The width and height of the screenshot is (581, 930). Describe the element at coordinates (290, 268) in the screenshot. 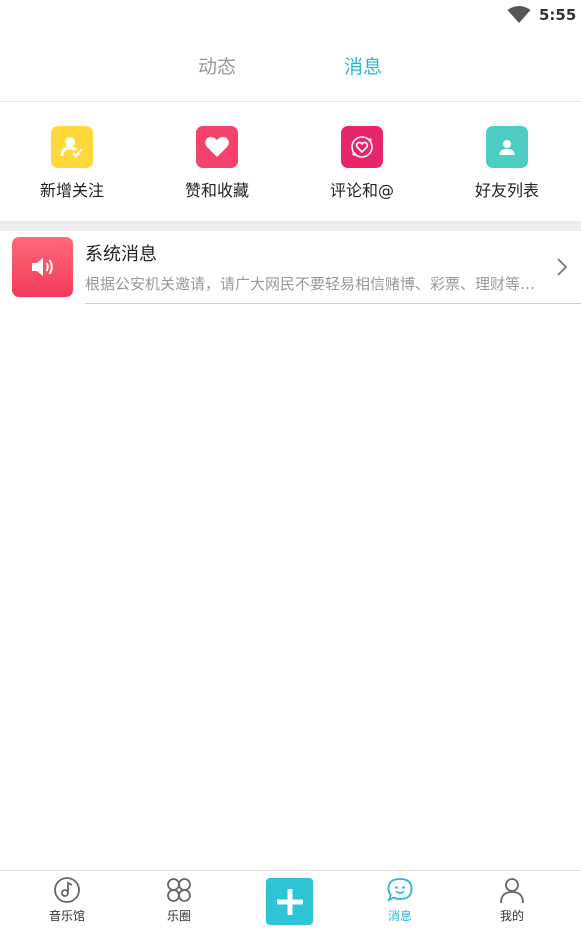

I see `system-message-row: 系统消息 根据公安机关邀请，请广大网民不要轻易相信赌博、彩票、理财等诈骗信息` at that location.